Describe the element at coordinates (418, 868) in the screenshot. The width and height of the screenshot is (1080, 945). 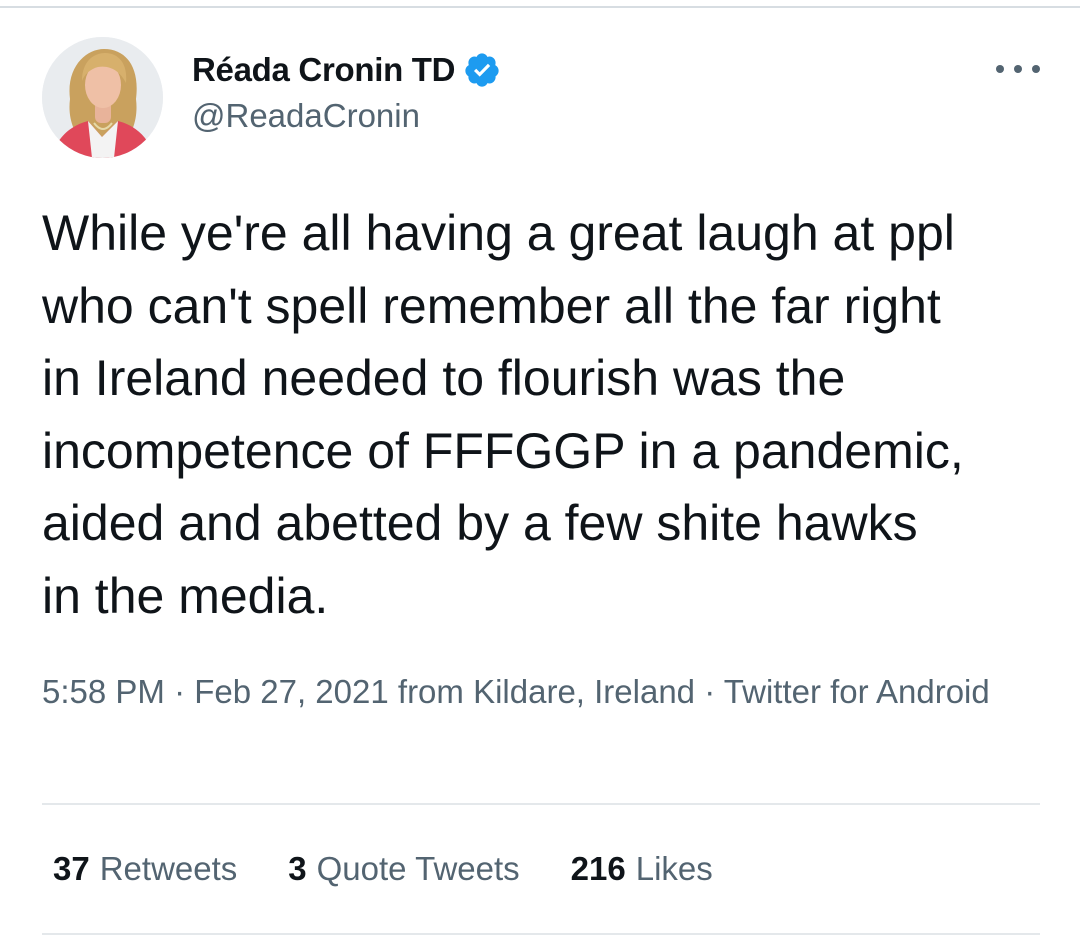
I see `quote-tweets-label: Quote Tweets` at that location.